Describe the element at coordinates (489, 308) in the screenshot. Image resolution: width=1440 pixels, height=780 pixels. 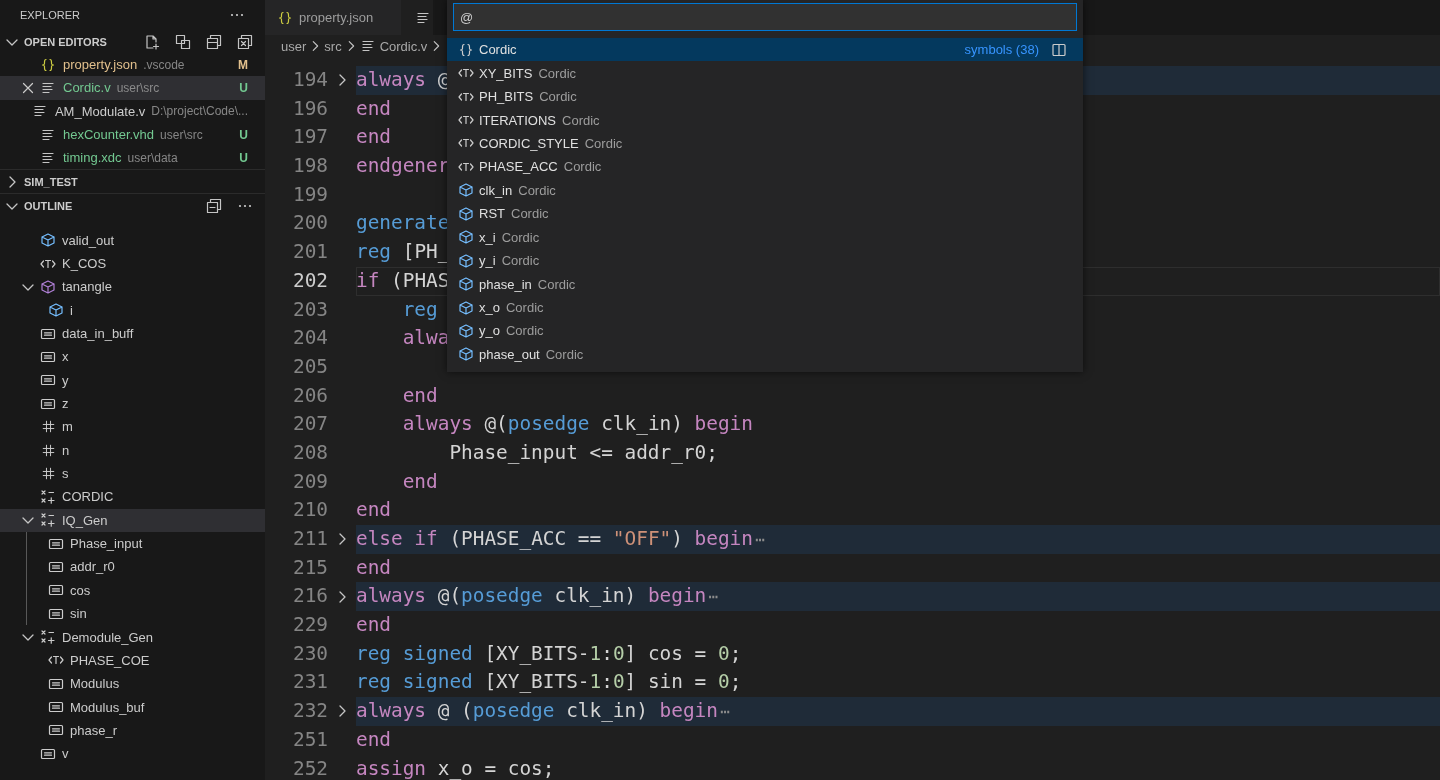
I see `symbol-name: x_o` at that location.